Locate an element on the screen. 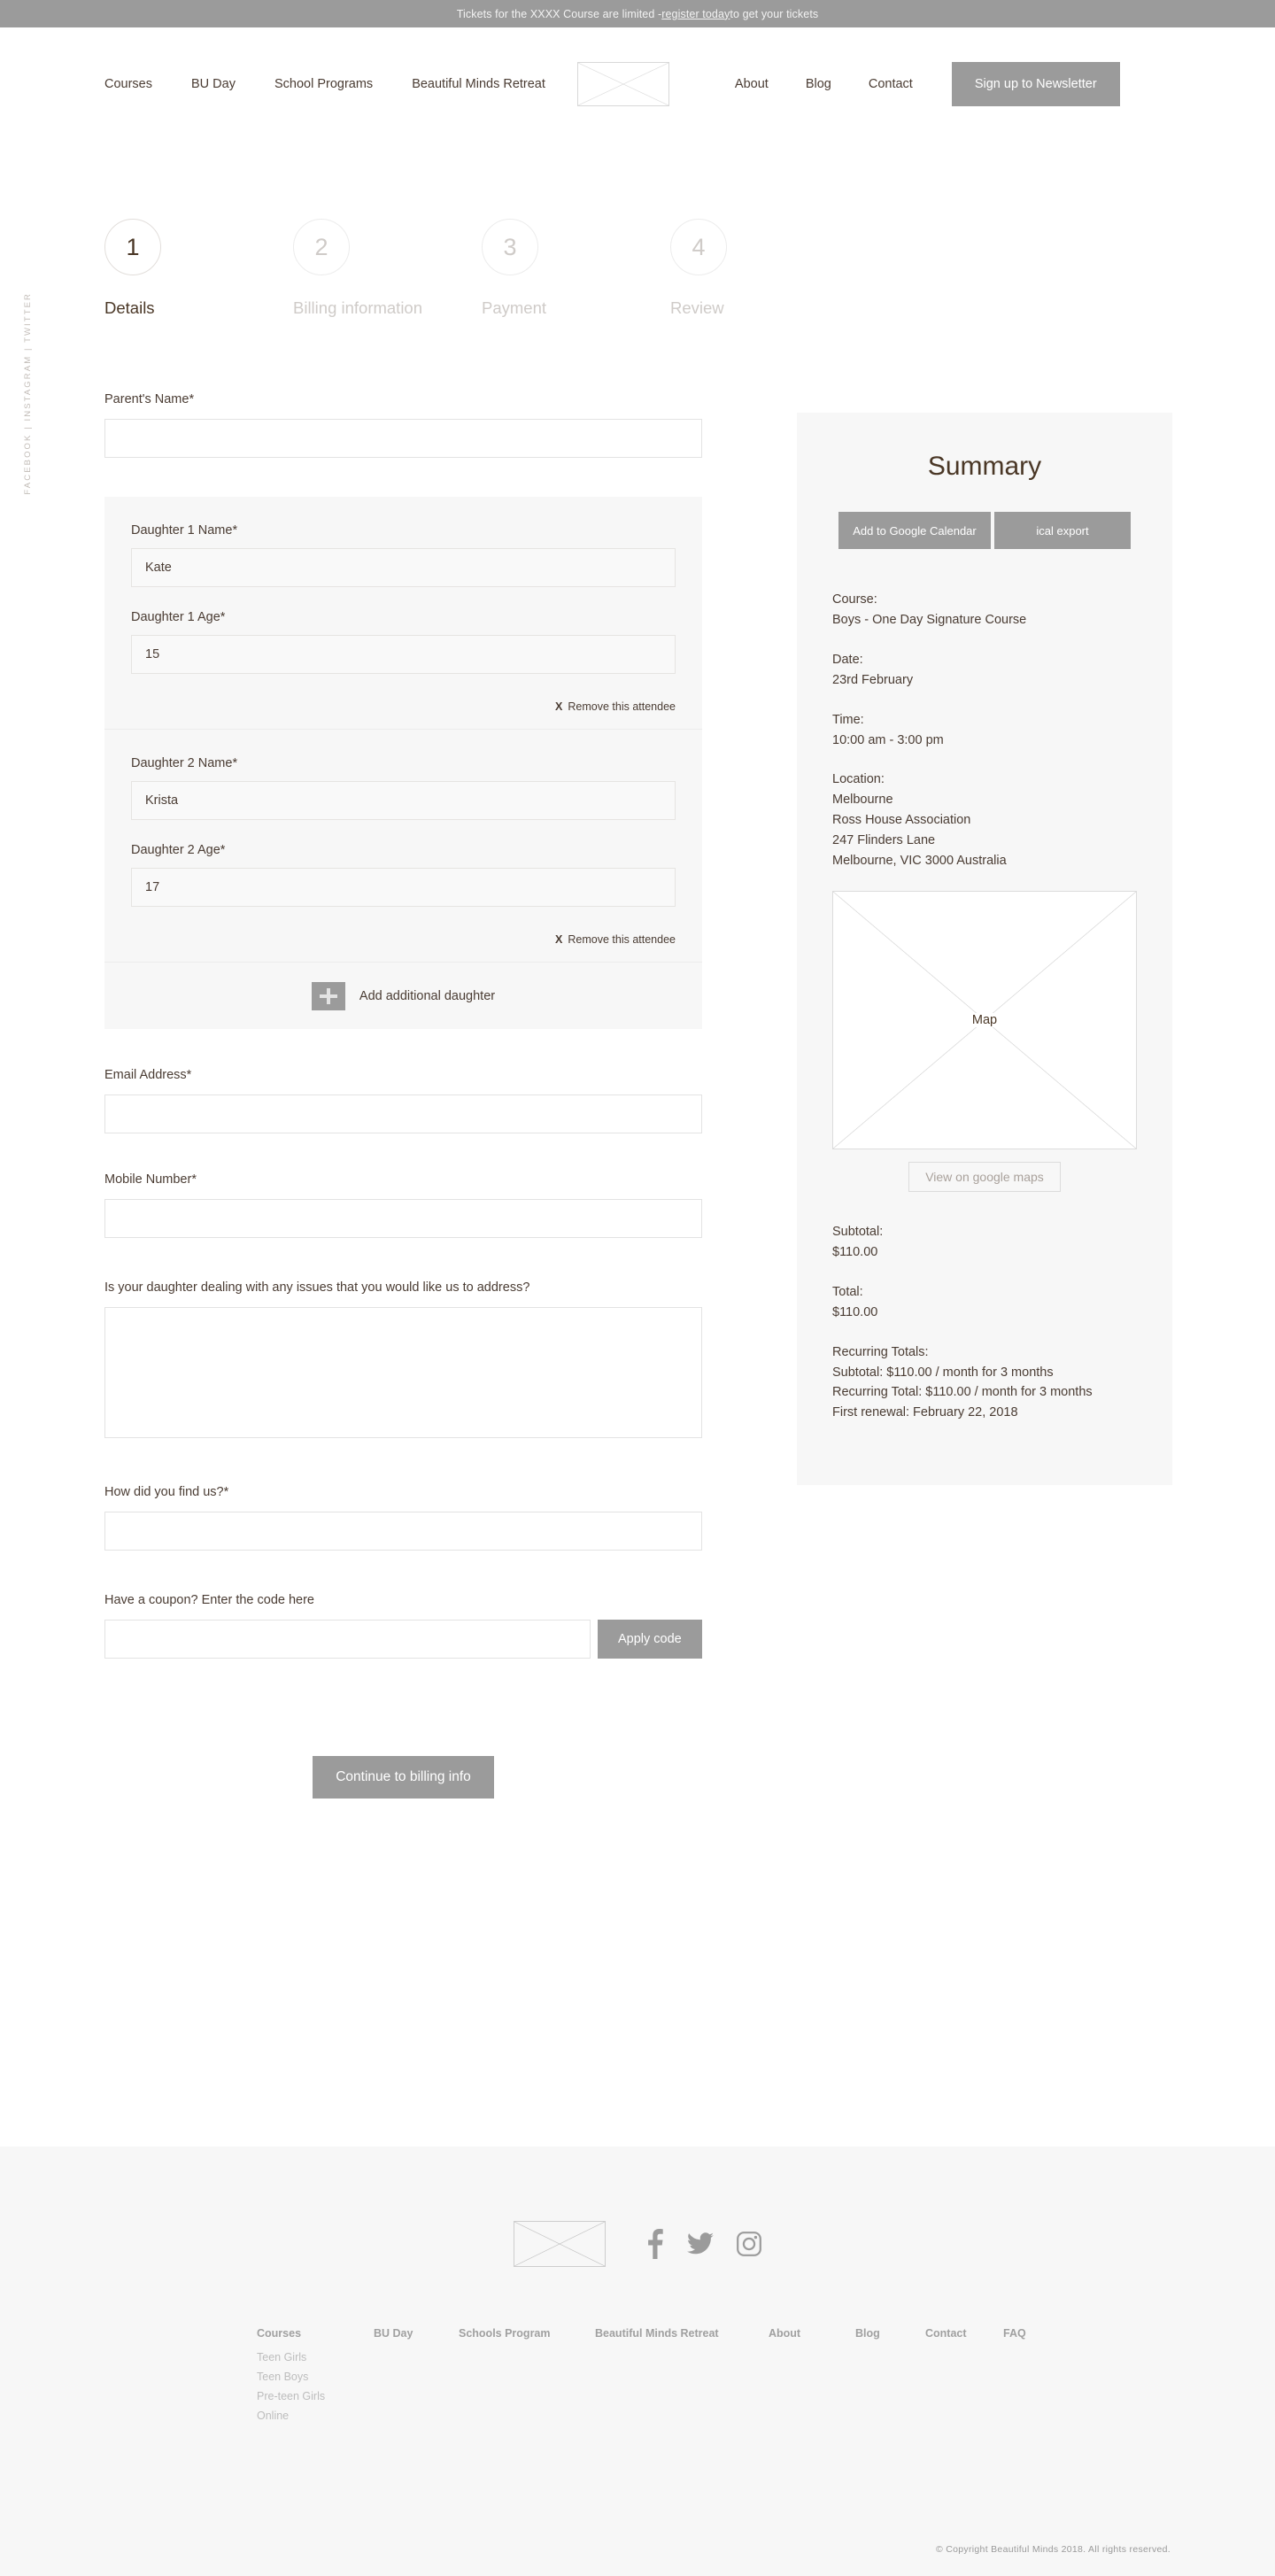 This screenshot has width=1275, height=2576. nav-item-beautiful-minds-retreat: Beautiful Minds Retreat is located at coordinates (478, 84).